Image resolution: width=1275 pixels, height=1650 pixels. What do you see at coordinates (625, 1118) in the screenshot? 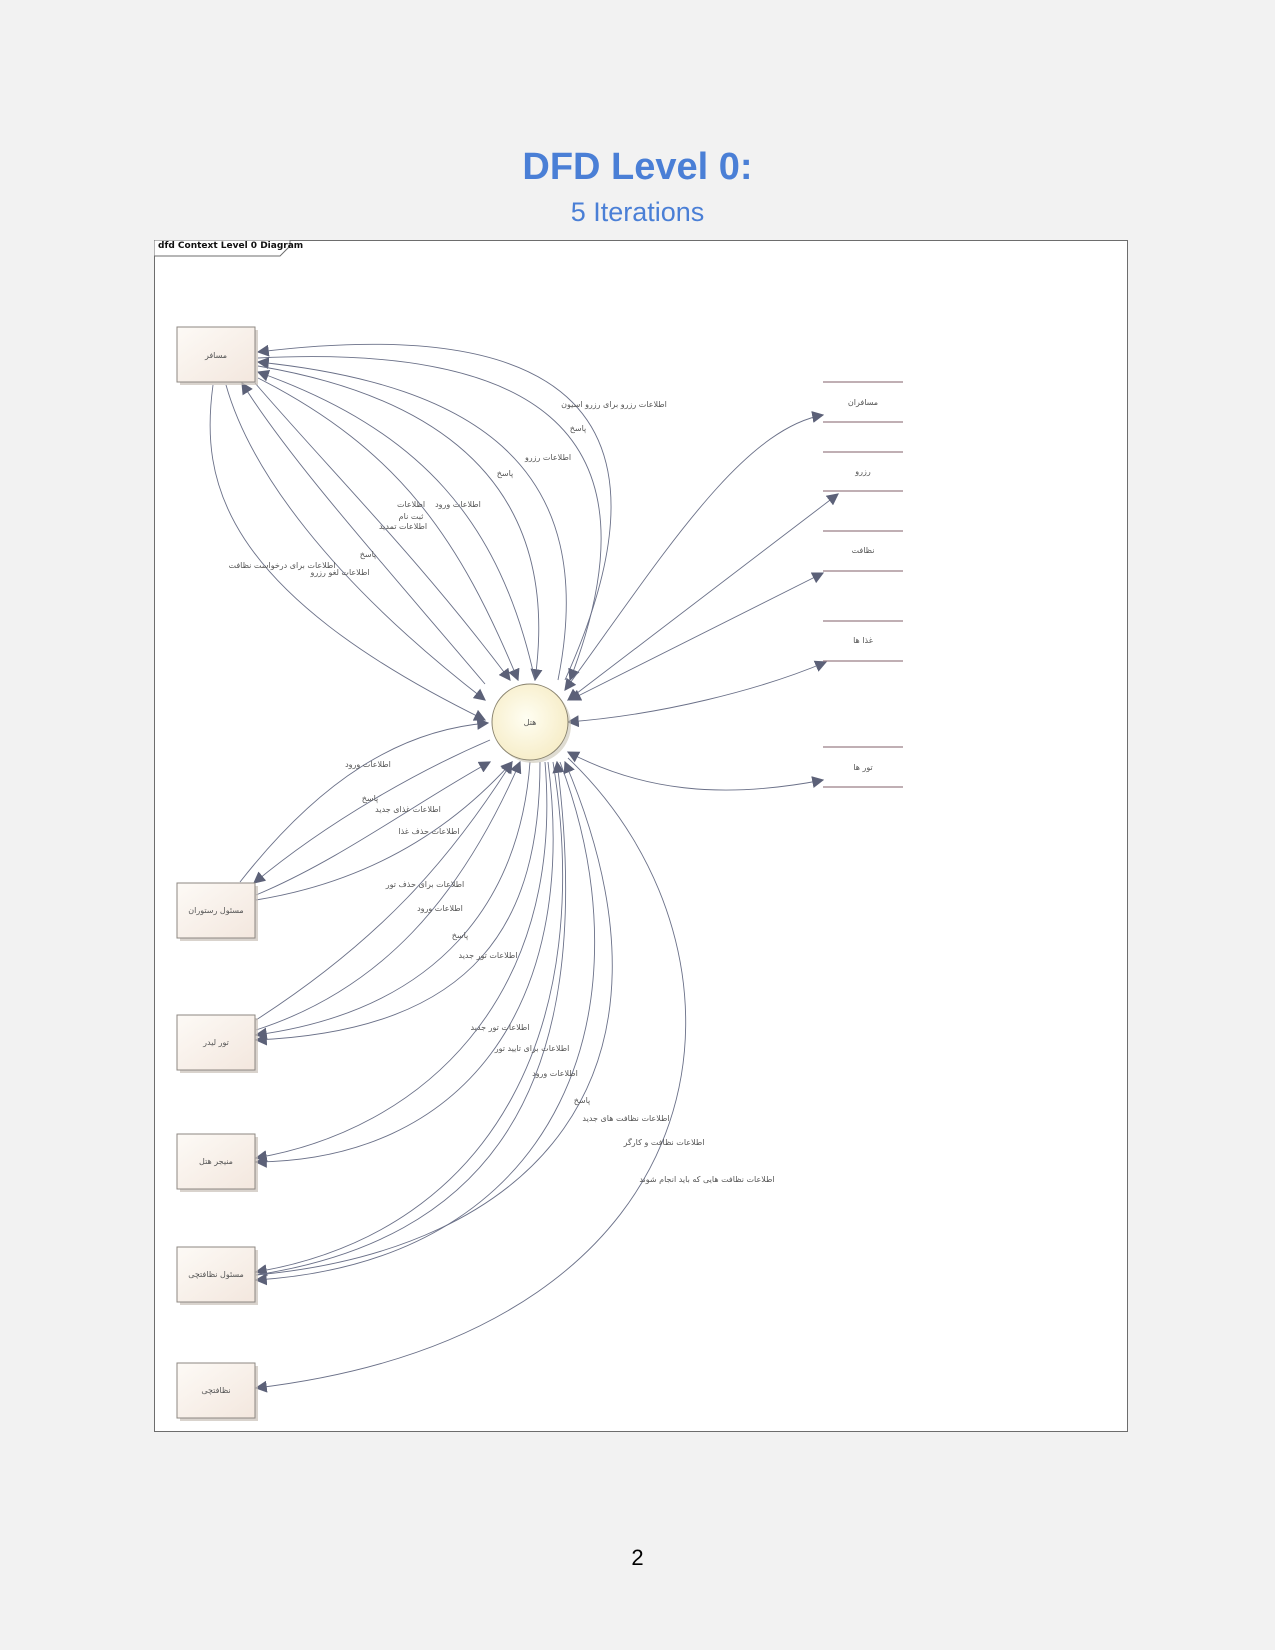
I see `flow-label: اطلاعات نظافت های جدید` at bounding box center [625, 1118].